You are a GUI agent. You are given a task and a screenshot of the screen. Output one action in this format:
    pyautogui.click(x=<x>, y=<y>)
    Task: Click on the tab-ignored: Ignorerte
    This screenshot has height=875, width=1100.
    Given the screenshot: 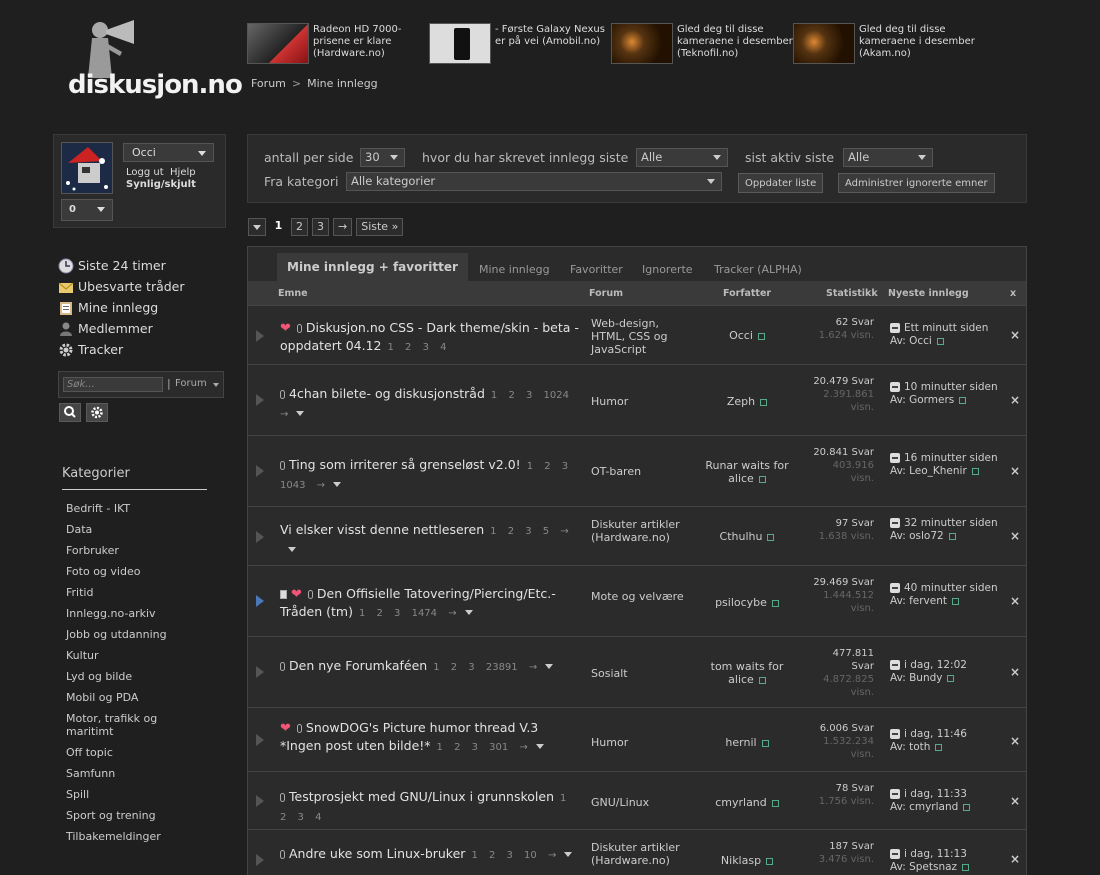 What is the action you would take?
    pyautogui.click(x=667, y=267)
    